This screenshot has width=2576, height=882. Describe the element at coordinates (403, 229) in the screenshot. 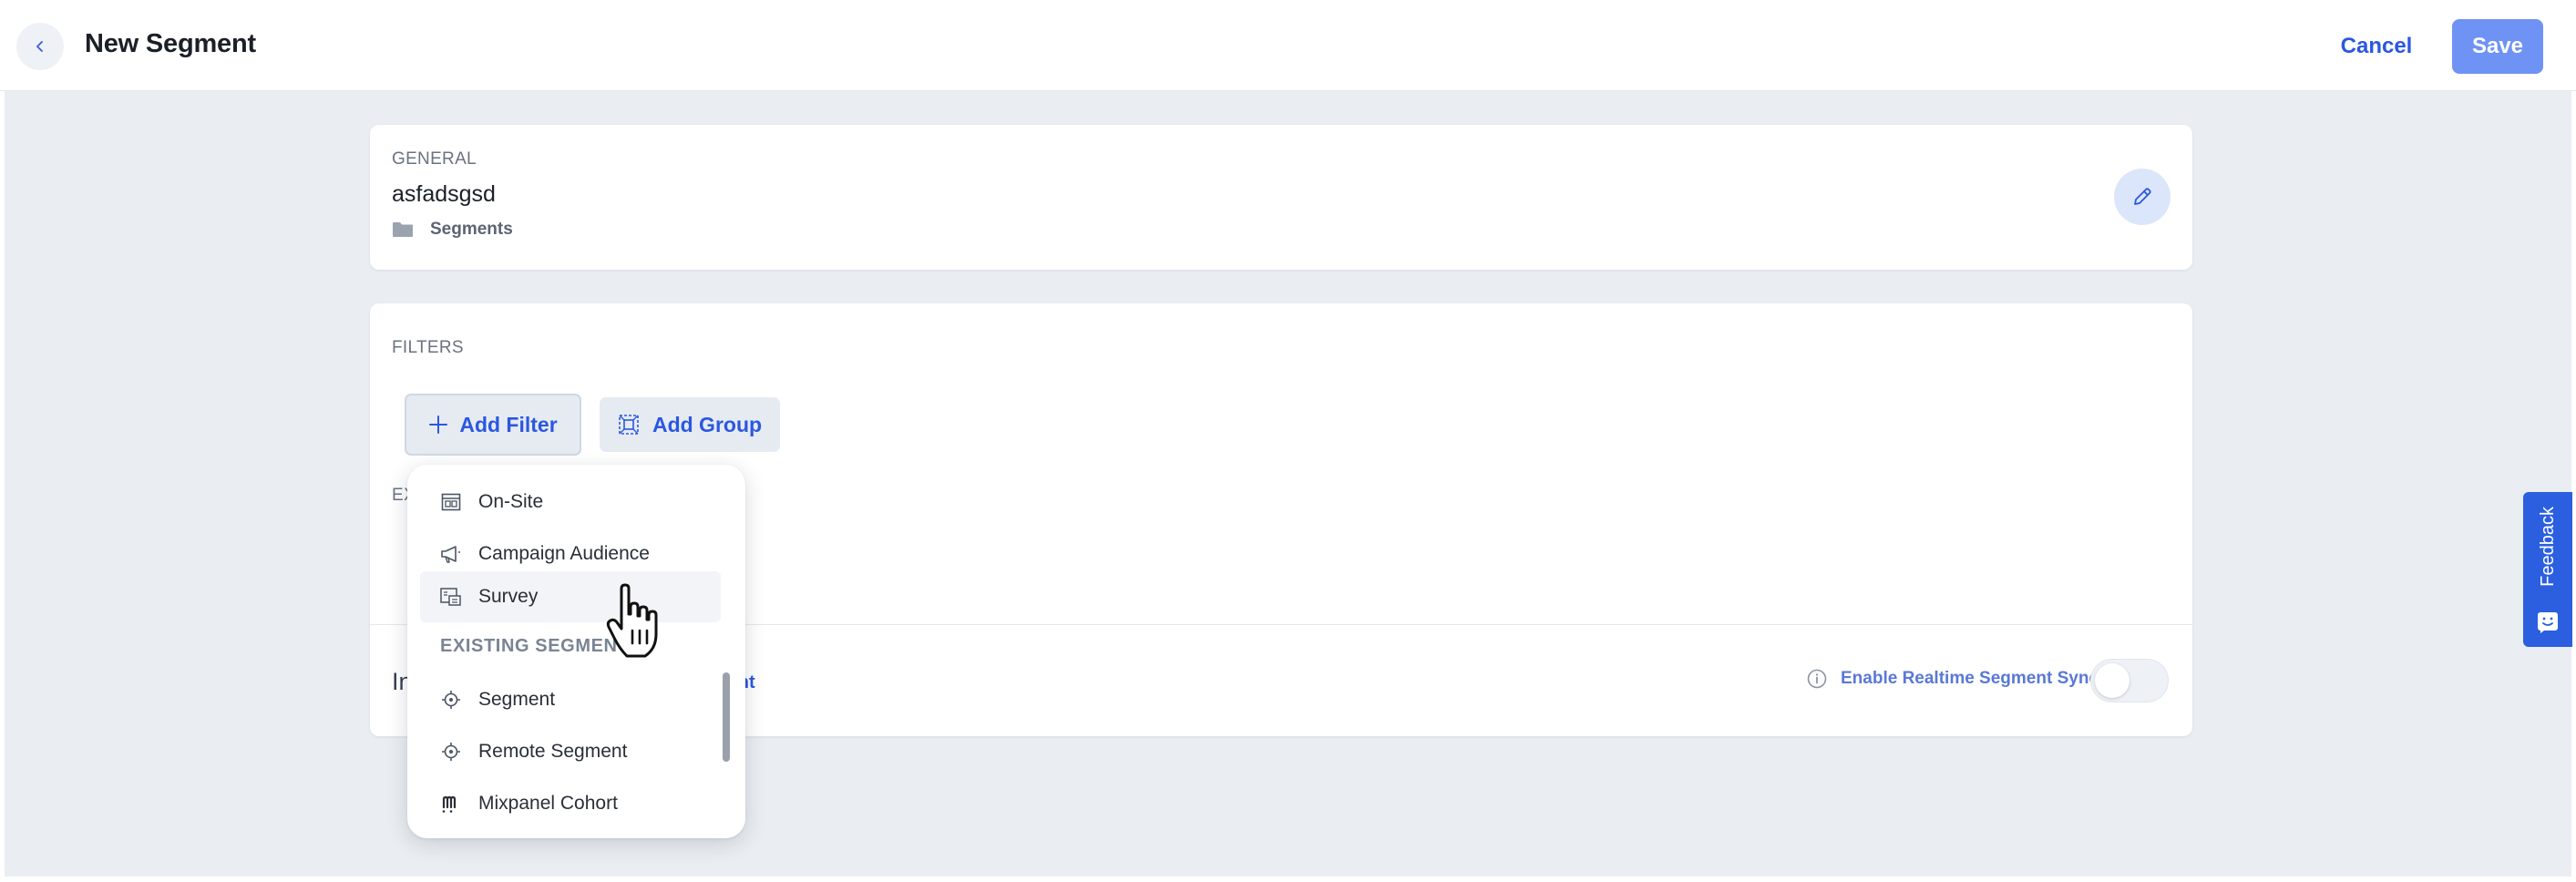

I see `folder-icon` at that location.